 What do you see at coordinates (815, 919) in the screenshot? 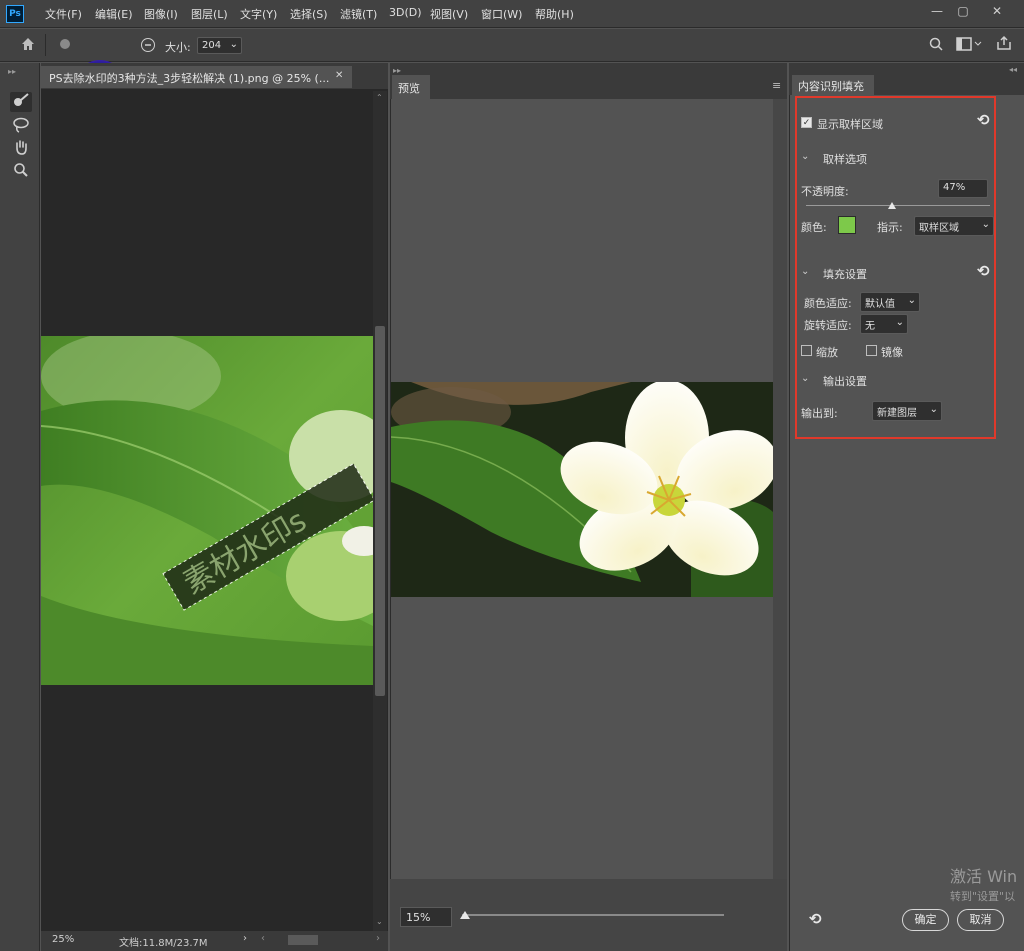
I see `reset-all-icon: ⟲` at bounding box center [815, 919].